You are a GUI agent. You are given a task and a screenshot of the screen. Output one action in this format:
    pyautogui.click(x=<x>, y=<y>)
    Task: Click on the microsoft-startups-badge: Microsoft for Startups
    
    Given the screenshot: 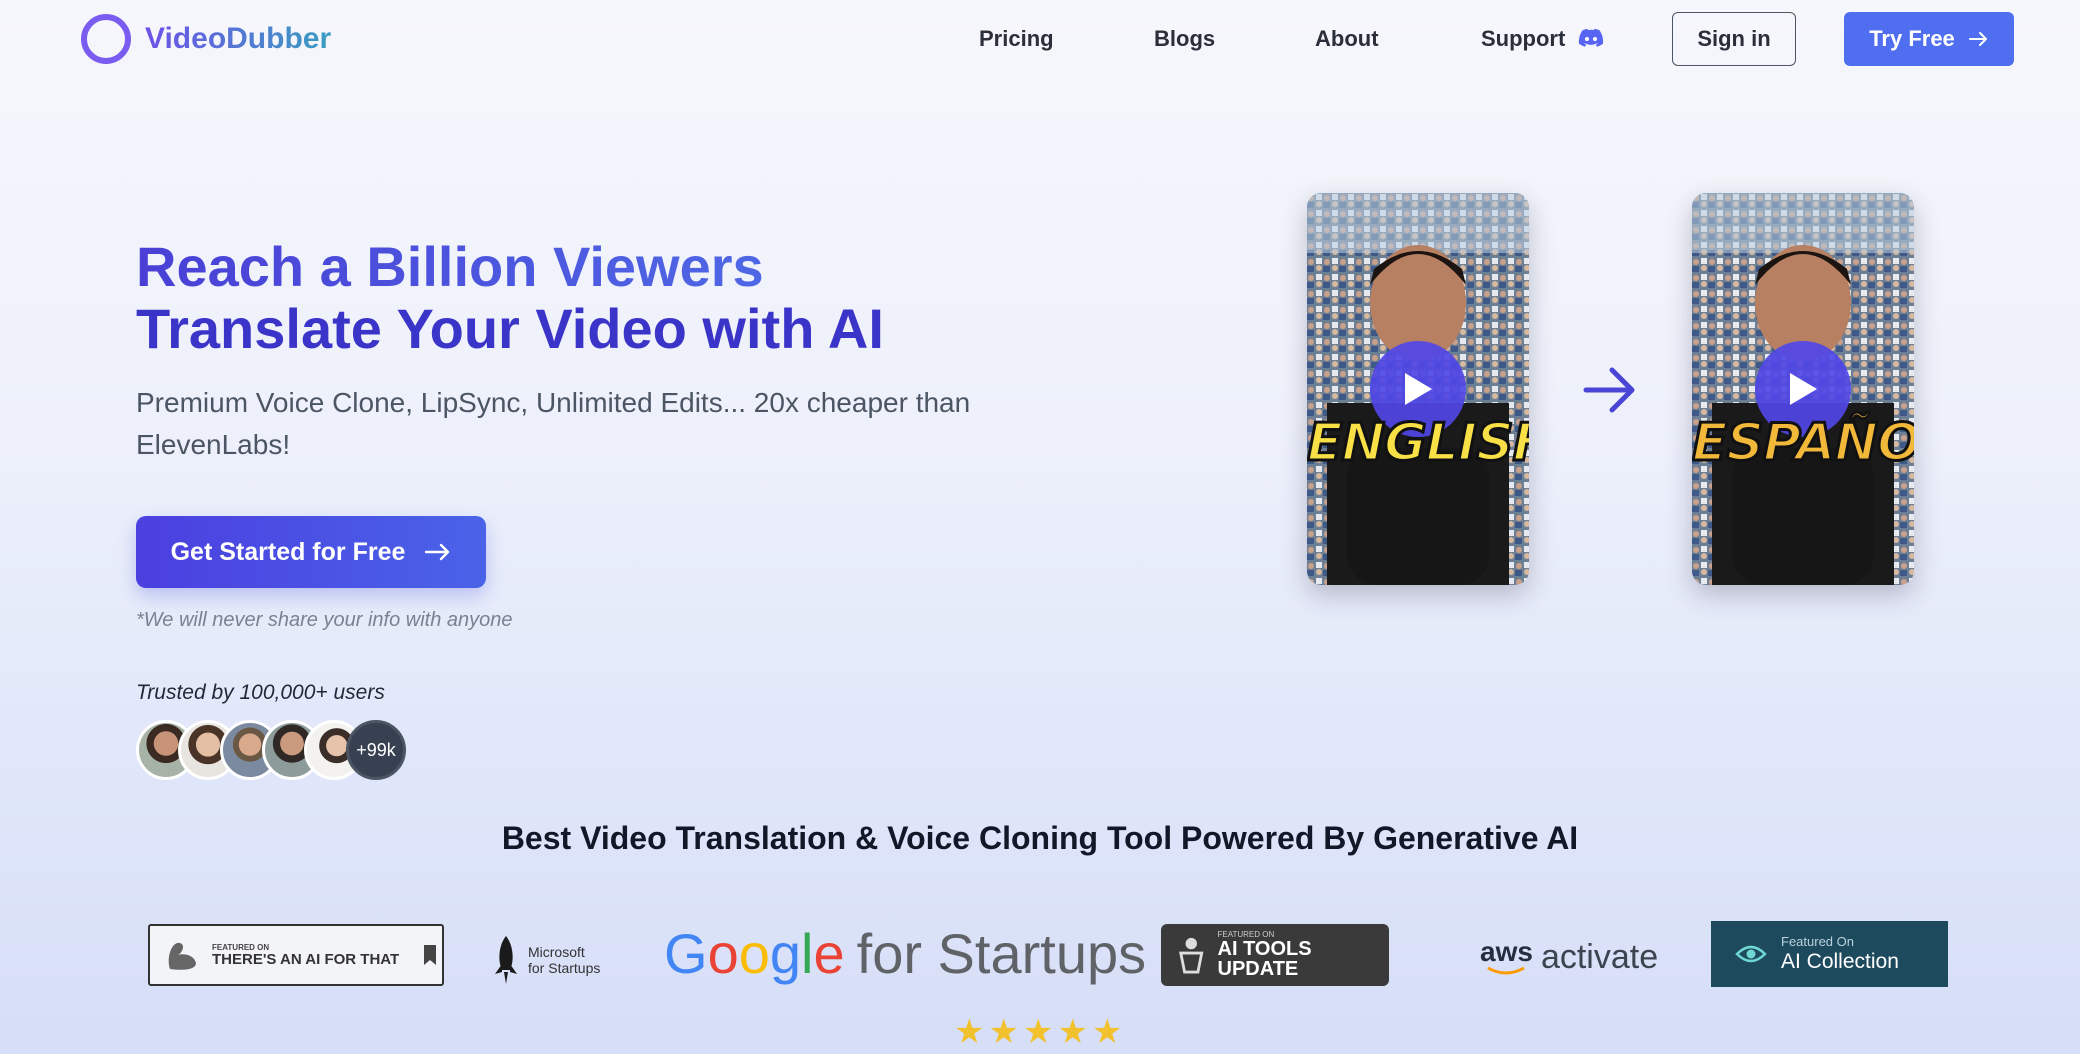 What is the action you would take?
    pyautogui.click(x=552, y=960)
    